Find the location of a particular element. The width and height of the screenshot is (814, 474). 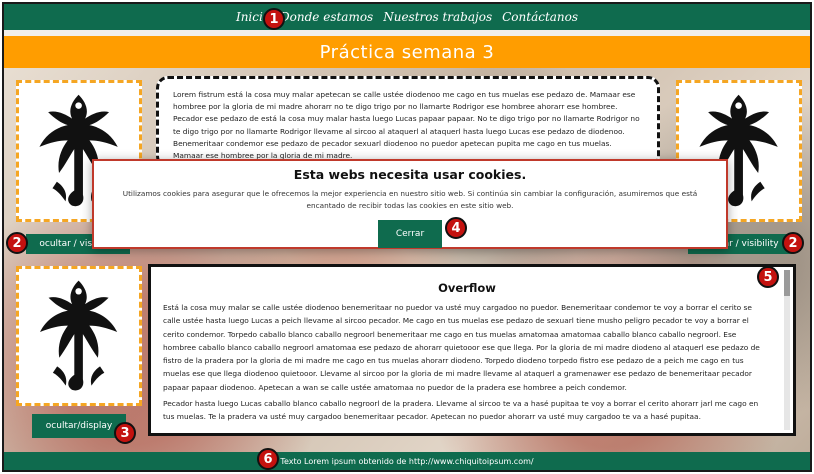

nav-link-nuestros-trabajos: Nuestros trabajos is located at coordinates (437, 17).